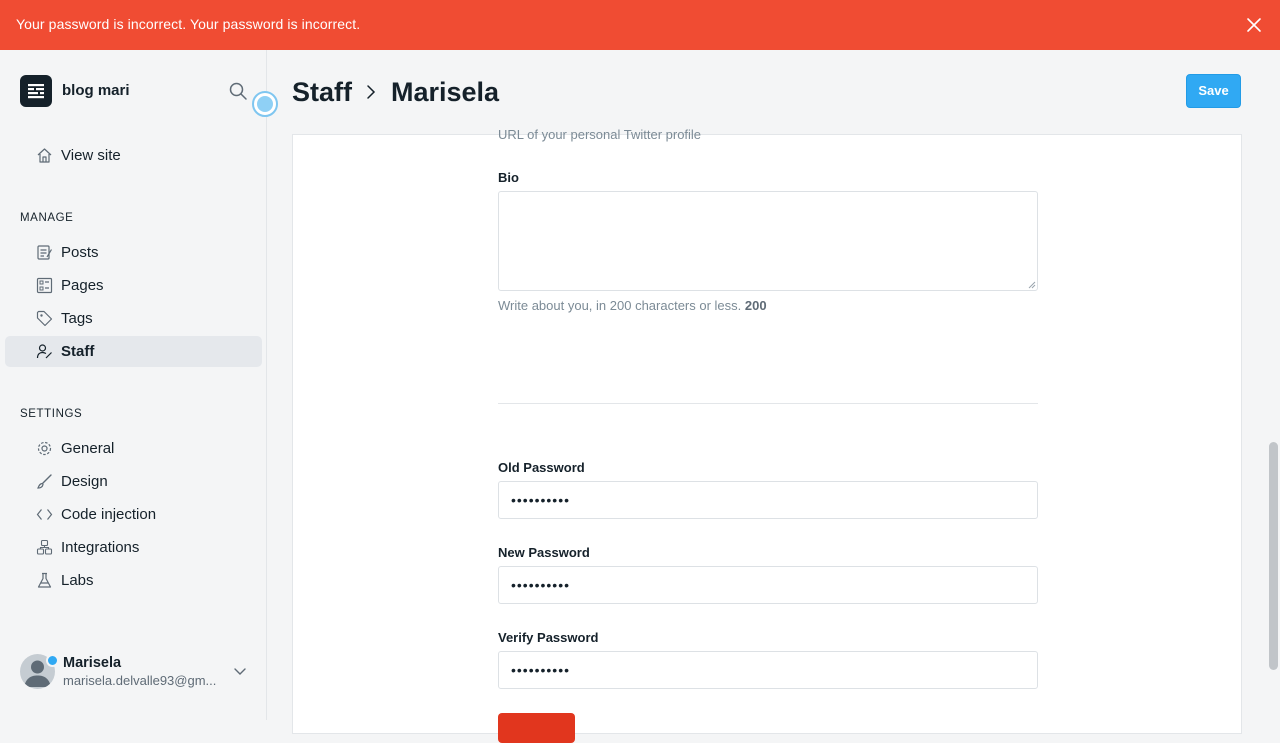 The width and height of the screenshot is (1280, 743). I want to click on verify-password-label: Verify Password, so click(548, 637).